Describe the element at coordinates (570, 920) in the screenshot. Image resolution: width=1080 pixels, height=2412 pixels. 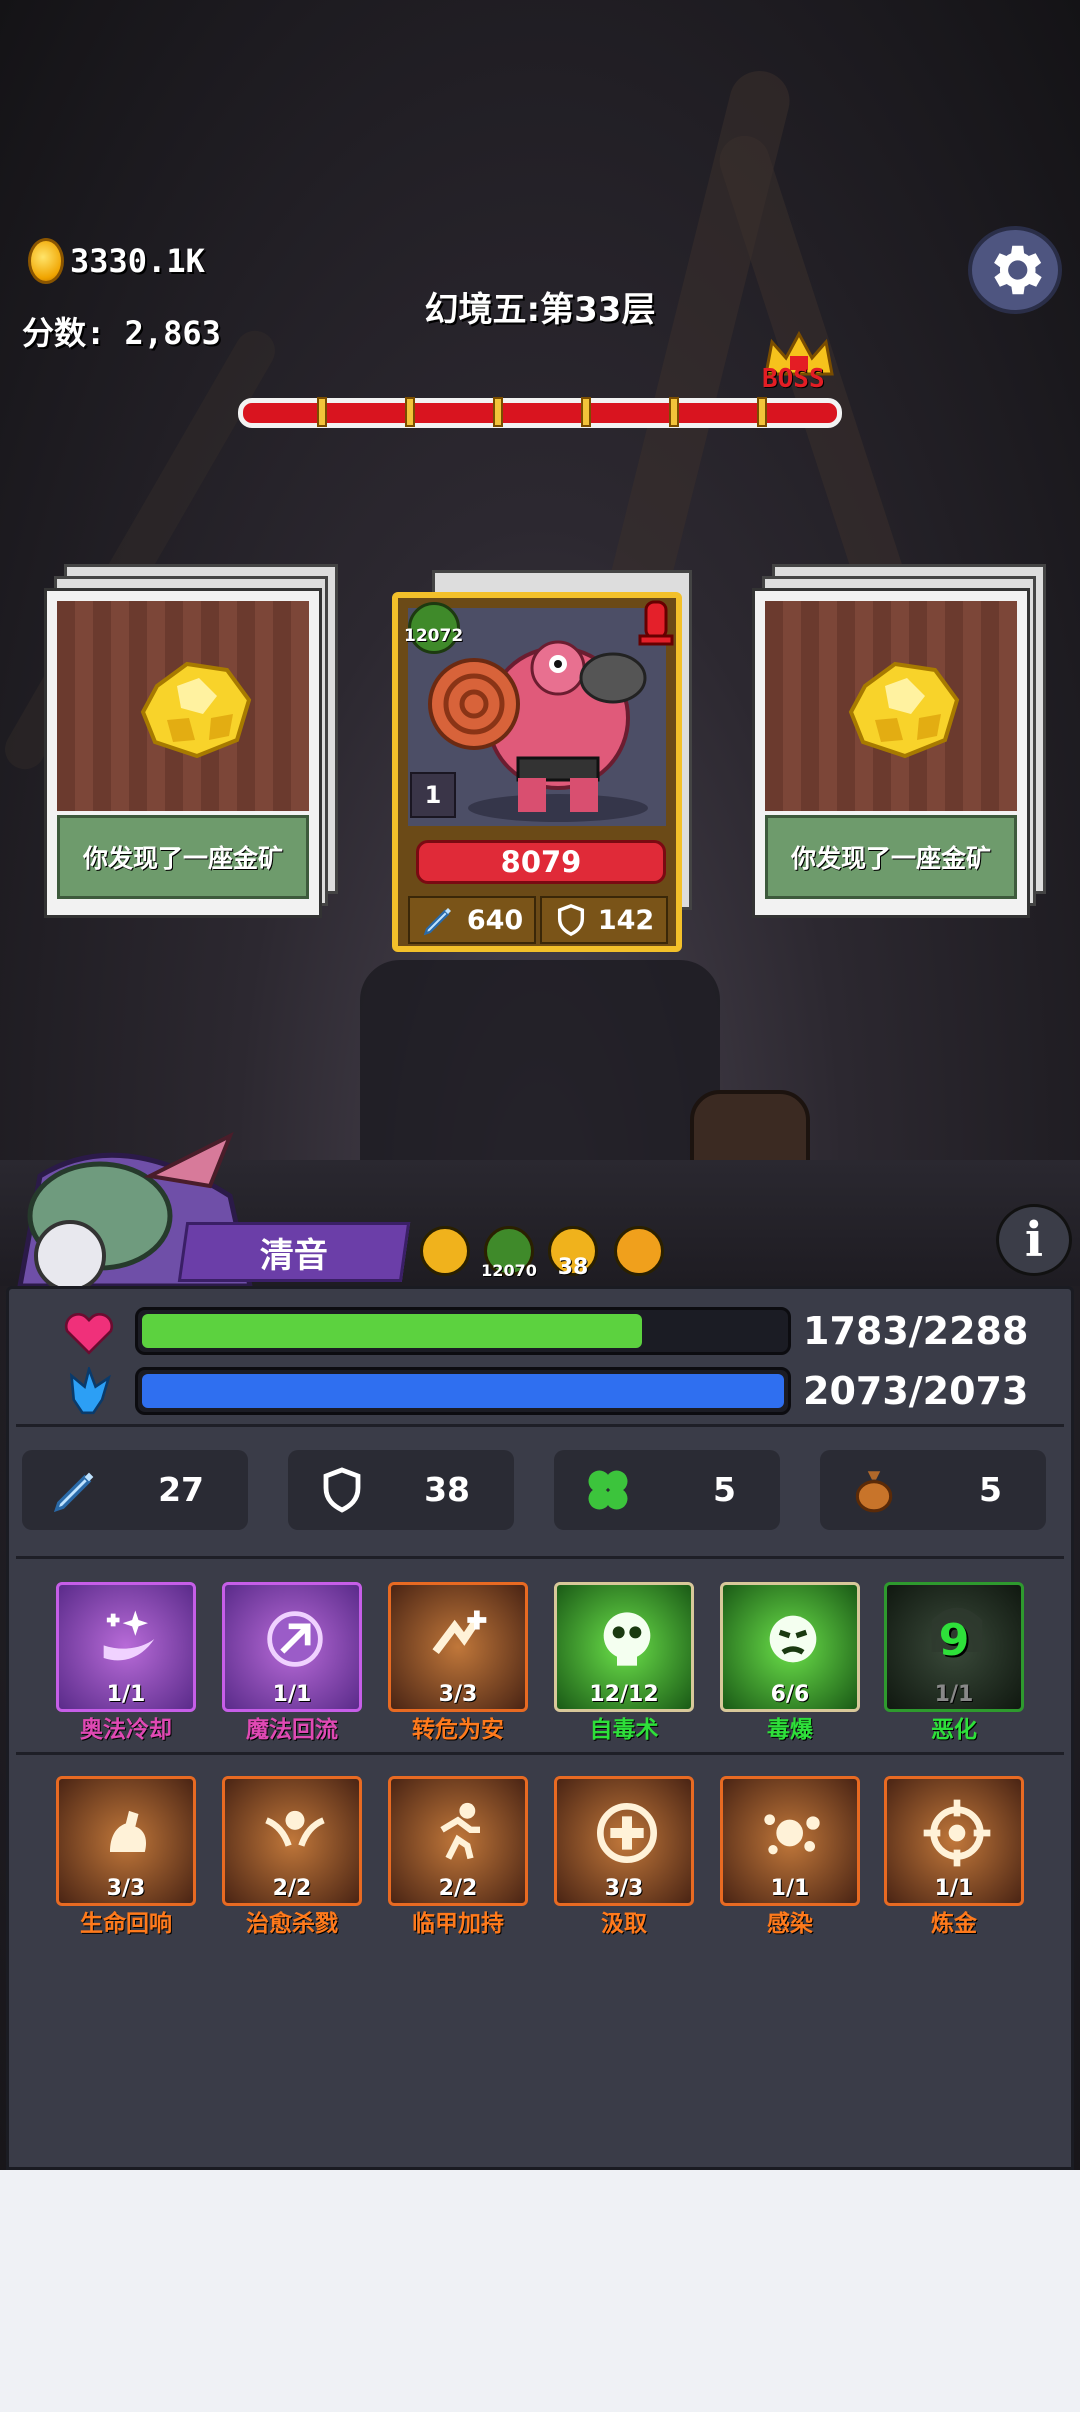
I see `shield-icon` at that location.